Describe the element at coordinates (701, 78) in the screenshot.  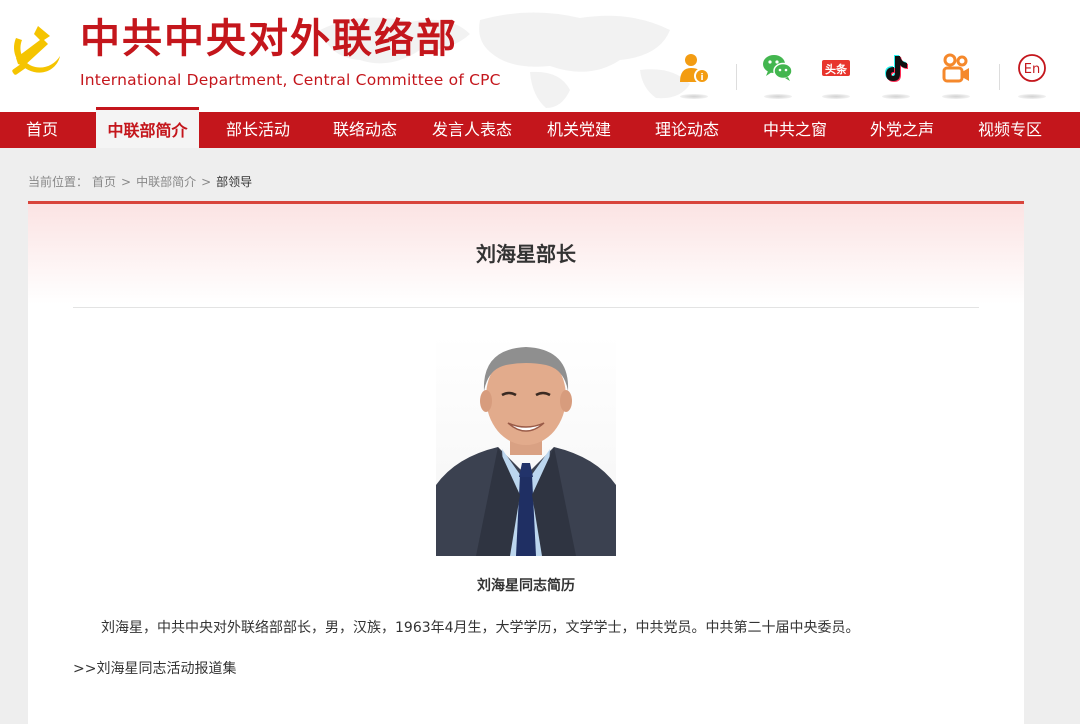
I see `svg-text: i` at that location.